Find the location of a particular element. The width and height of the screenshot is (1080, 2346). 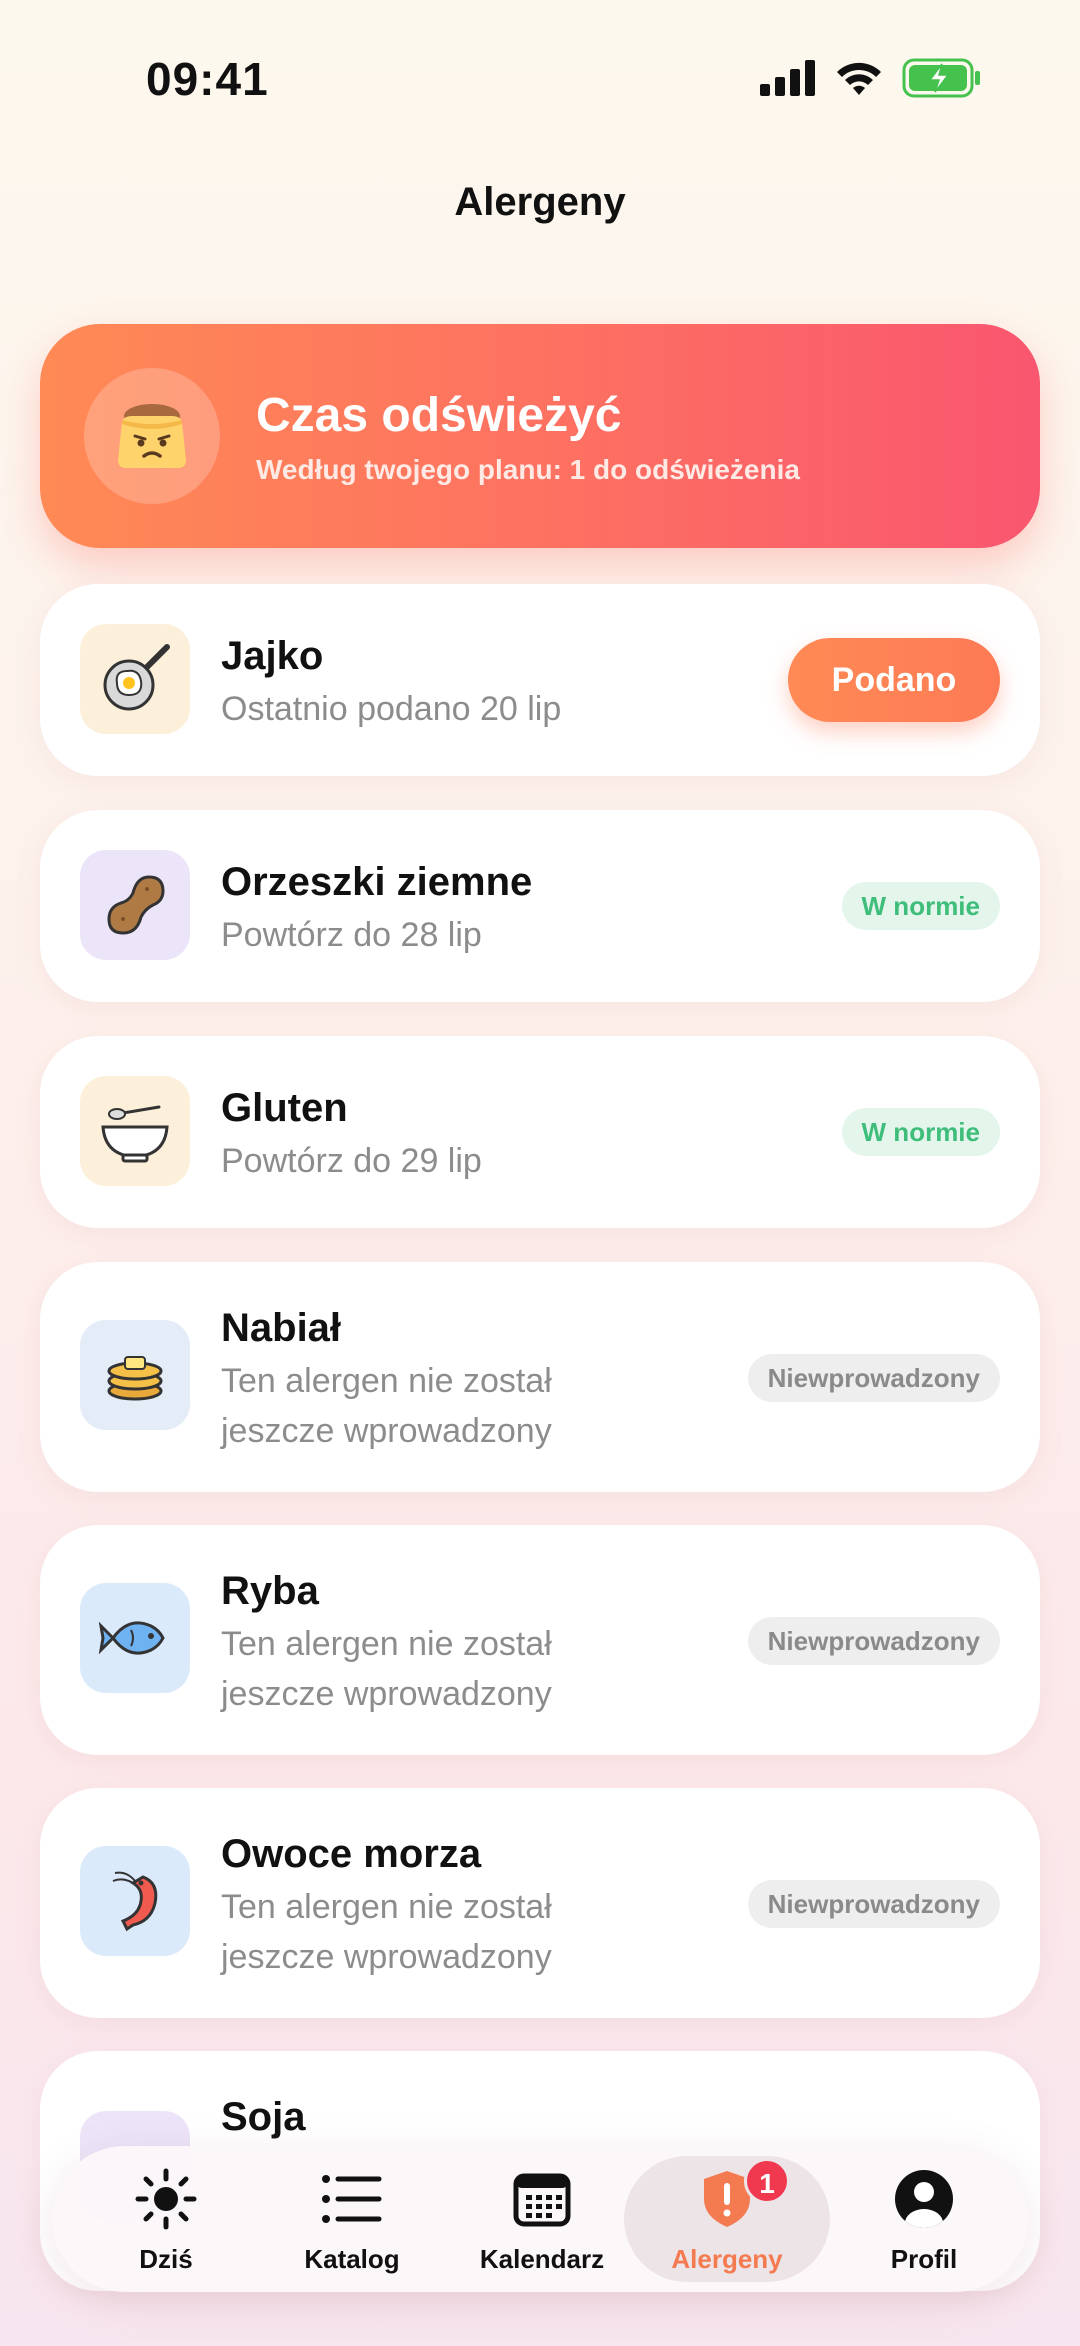

page-title: Alergeny is located at coordinates (540, 202).